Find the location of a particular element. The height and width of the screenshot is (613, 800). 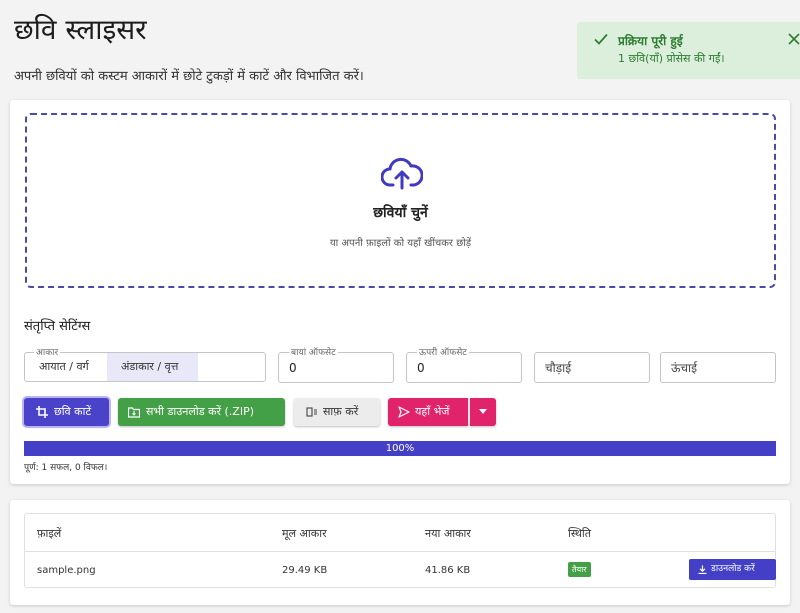

progress-bar: 100% is located at coordinates (400, 448).